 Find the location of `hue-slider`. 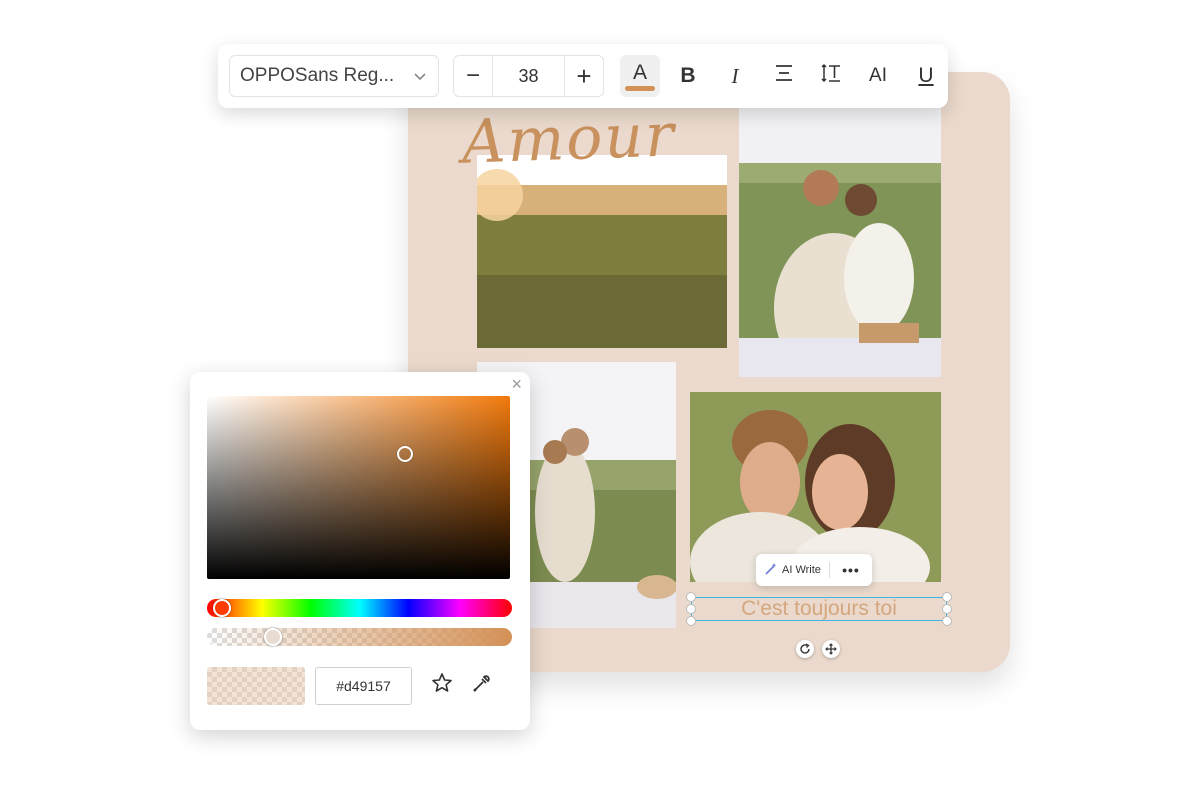

hue-slider is located at coordinates (359, 608).